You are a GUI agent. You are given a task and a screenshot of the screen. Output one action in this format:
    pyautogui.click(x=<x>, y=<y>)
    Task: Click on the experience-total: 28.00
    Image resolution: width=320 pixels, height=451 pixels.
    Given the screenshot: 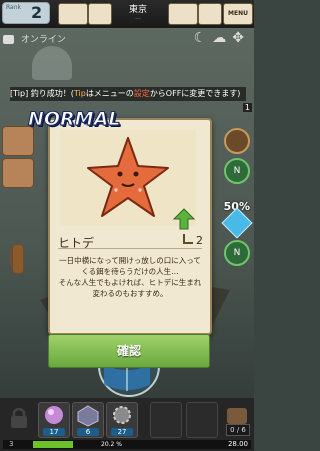 What is the action you would take?
    pyautogui.click(x=237, y=444)
    